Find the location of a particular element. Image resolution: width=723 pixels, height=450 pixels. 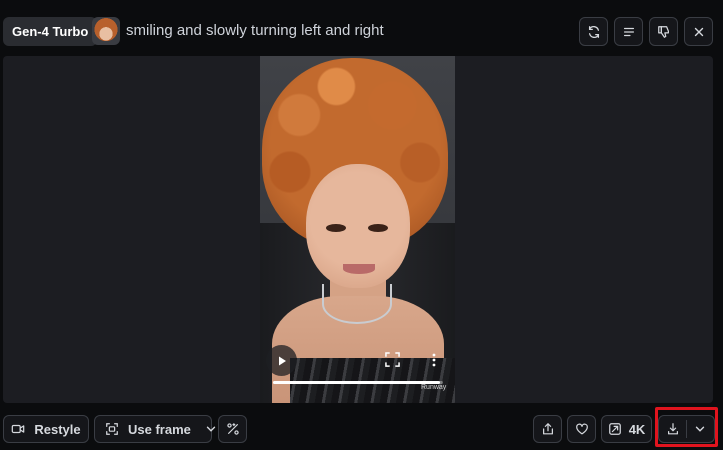

details-lines-icon is located at coordinates (628, 31).